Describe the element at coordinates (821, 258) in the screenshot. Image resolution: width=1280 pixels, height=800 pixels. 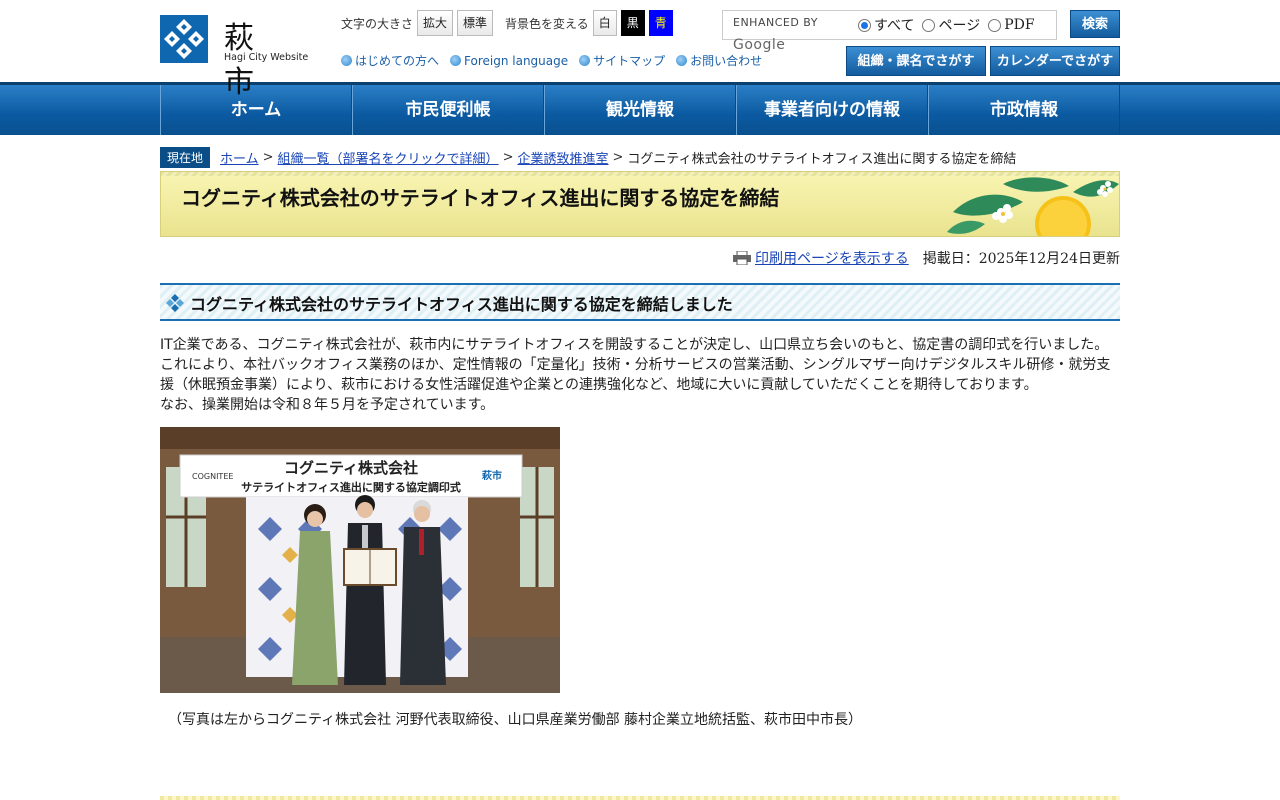
I see `print-page-link: 印刷用ページを表示する` at that location.